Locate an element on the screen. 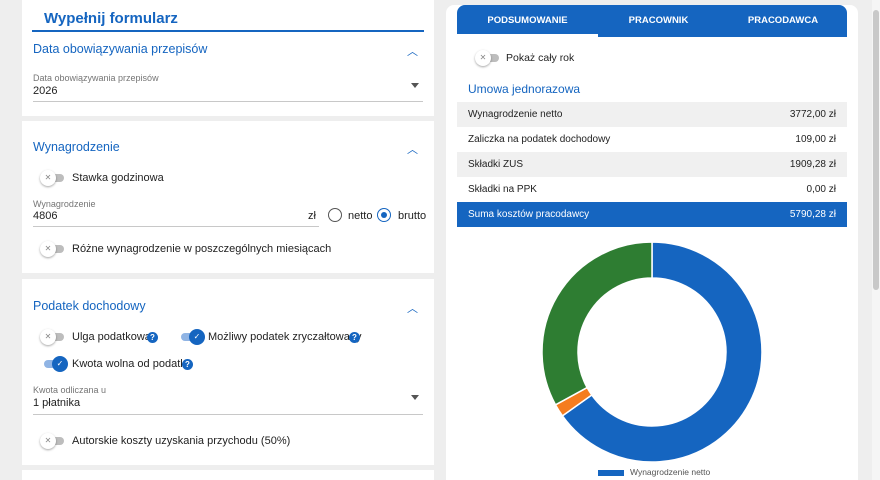  different-monthly-toggle: ✕ is located at coordinates (52, 249).